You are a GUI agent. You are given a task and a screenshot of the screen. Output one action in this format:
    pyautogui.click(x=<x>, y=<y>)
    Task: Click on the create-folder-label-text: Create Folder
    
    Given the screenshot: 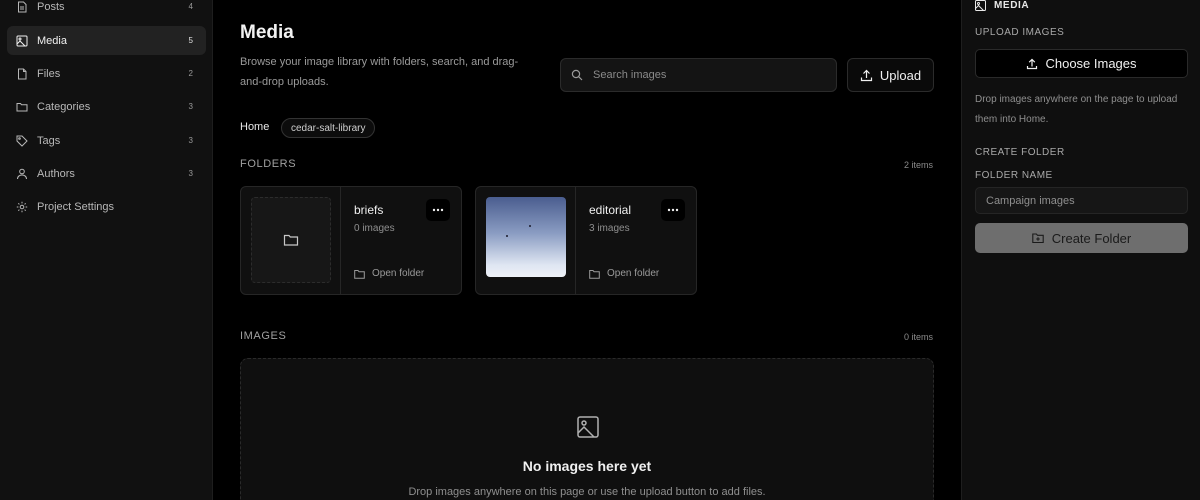 What is the action you would take?
    pyautogui.click(x=1091, y=238)
    